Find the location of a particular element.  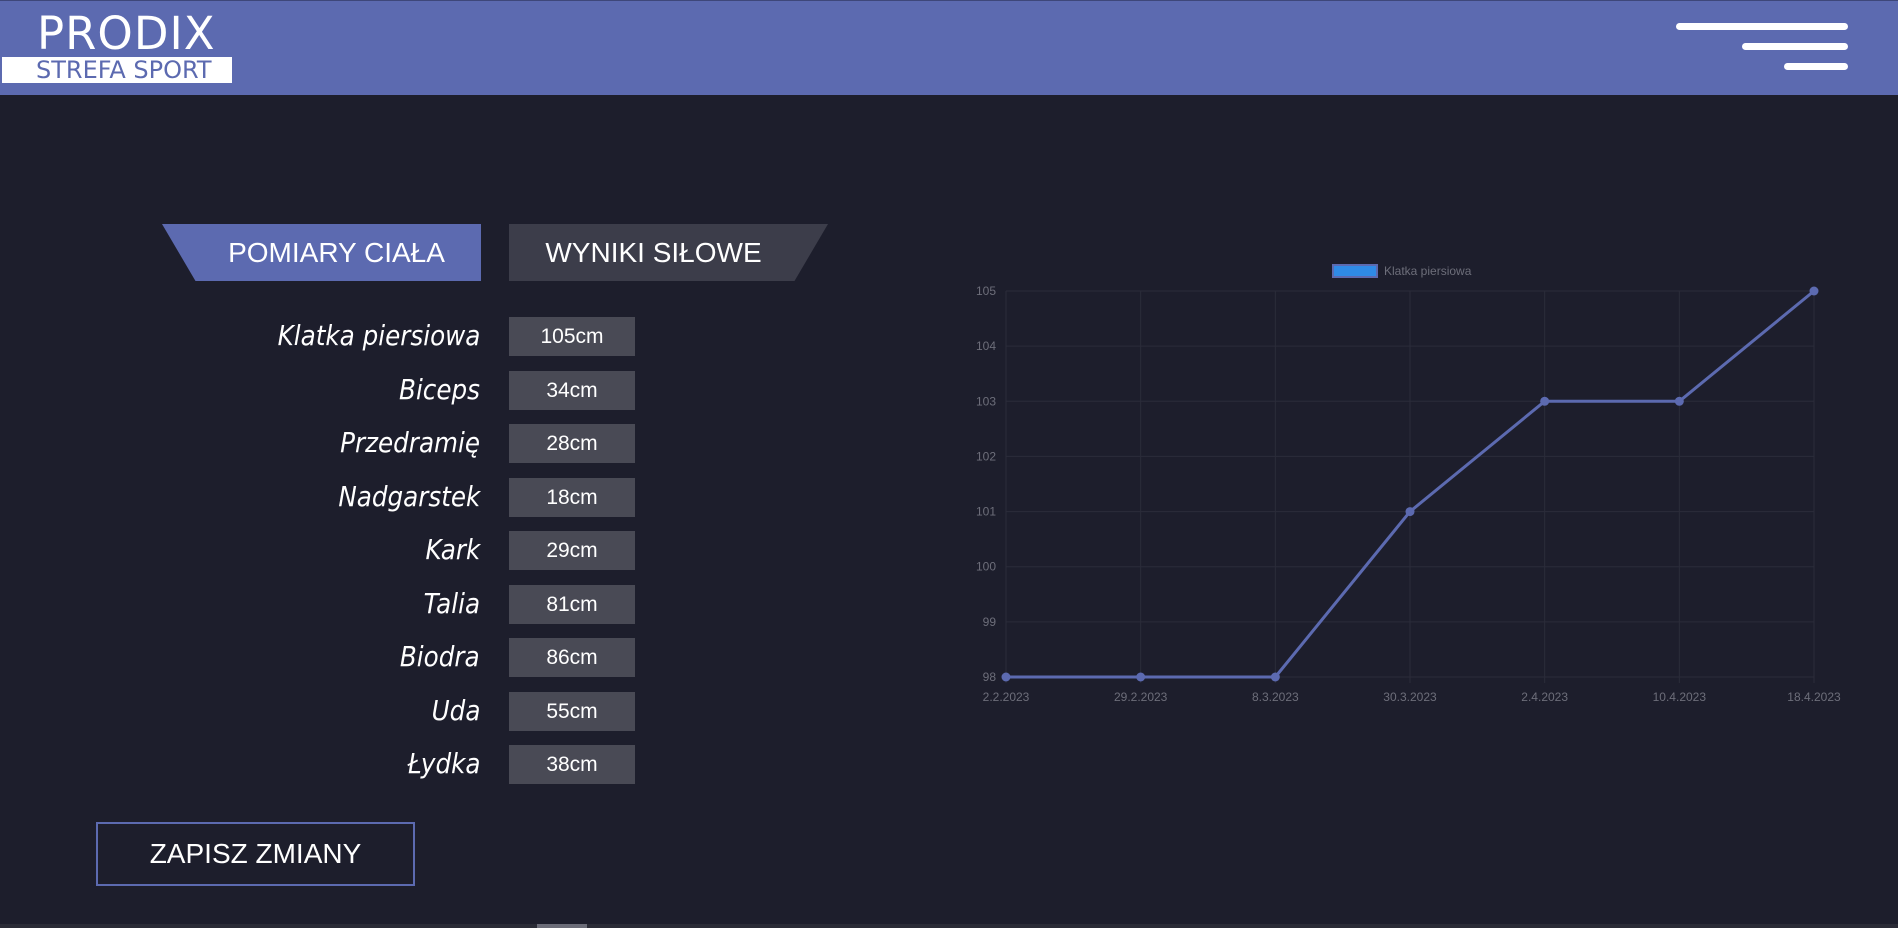

y-tick-label: 102 is located at coordinates (986, 456).